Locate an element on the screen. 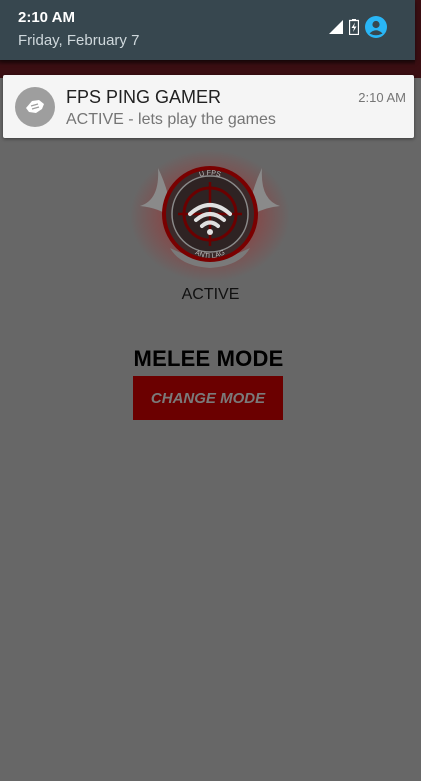 This screenshot has height=781, width=421. notification-time: 2:10 AM is located at coordinates (382, 97).